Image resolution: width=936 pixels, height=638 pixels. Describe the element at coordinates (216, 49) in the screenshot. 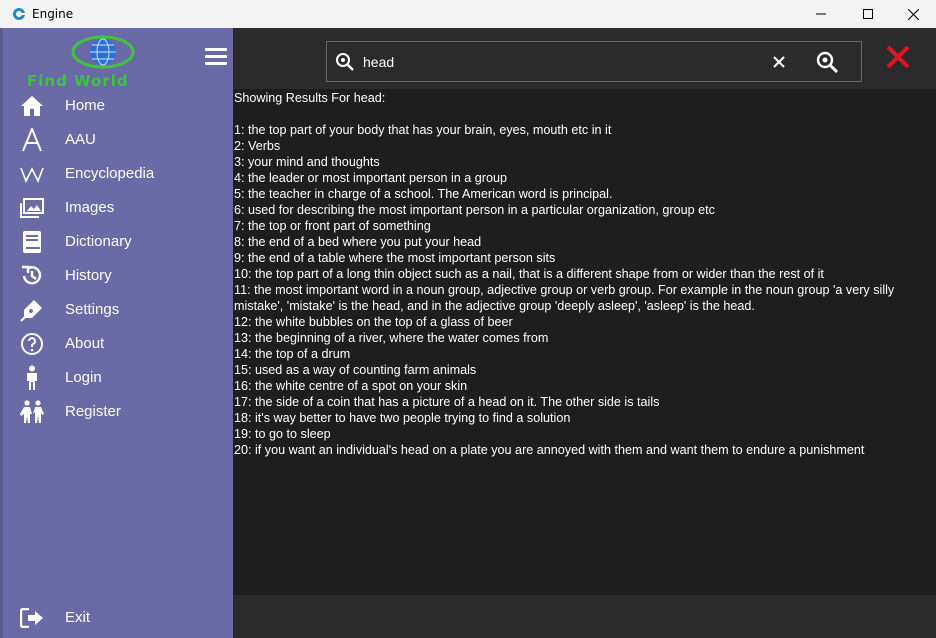

I see `hamburger-icon` at that location.